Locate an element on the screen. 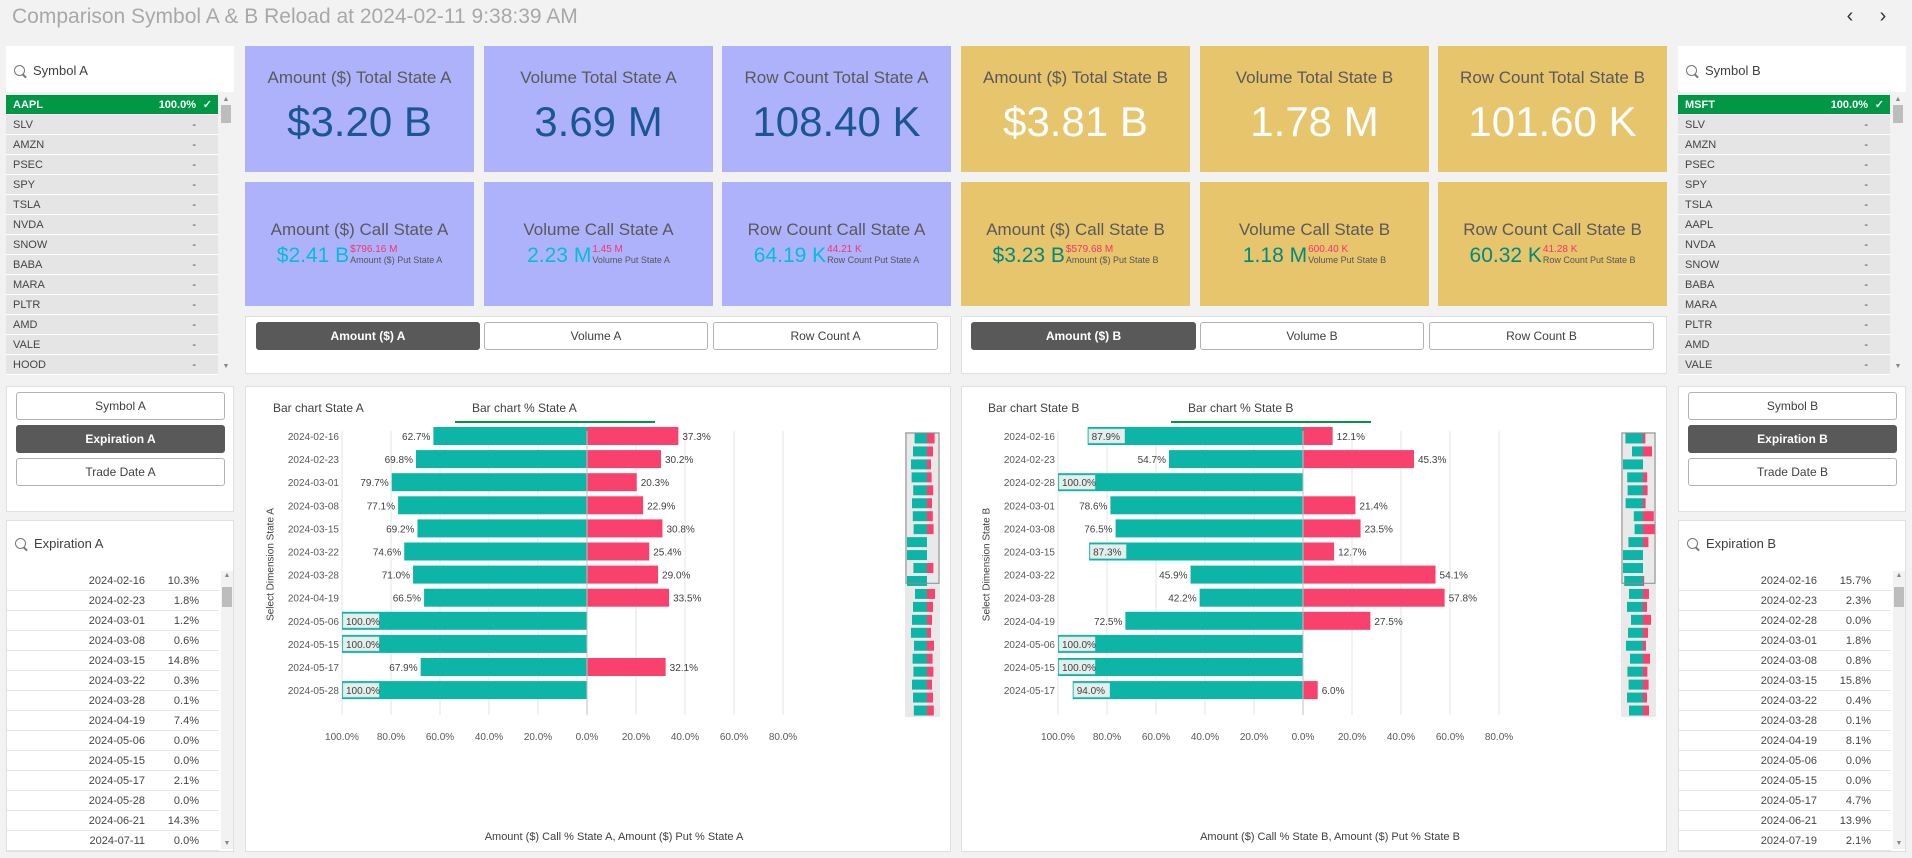 This screenshot has height=858, width=1912. kpi-amount-total-a: Amount ($) Total State A $3.20 B is located at coordinates (359, 109).